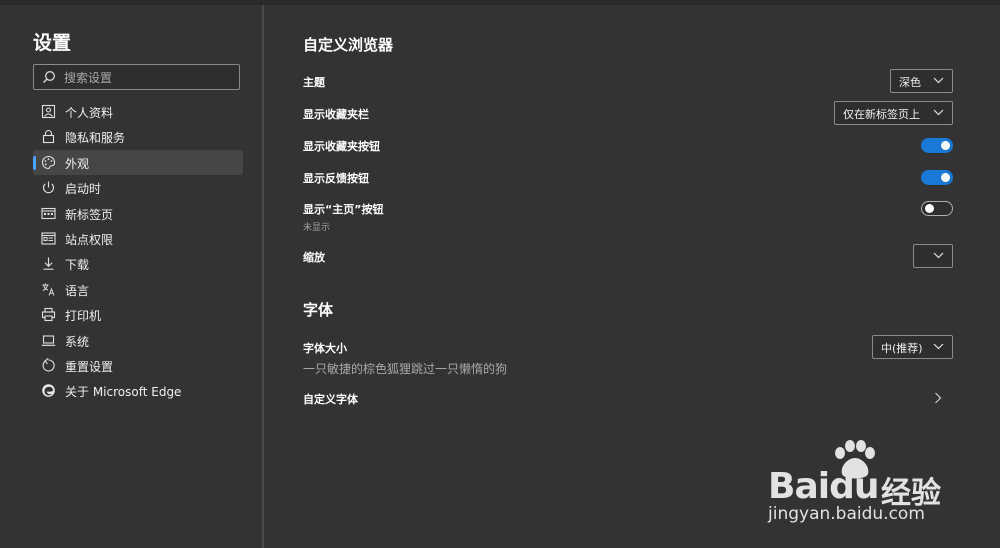 The height and width of the screenshot is (548, 1000). I want to click on font-size-preview: 一只敏捷的棕色狐狸跳过一只懒惰的狗, so click(405, 369).